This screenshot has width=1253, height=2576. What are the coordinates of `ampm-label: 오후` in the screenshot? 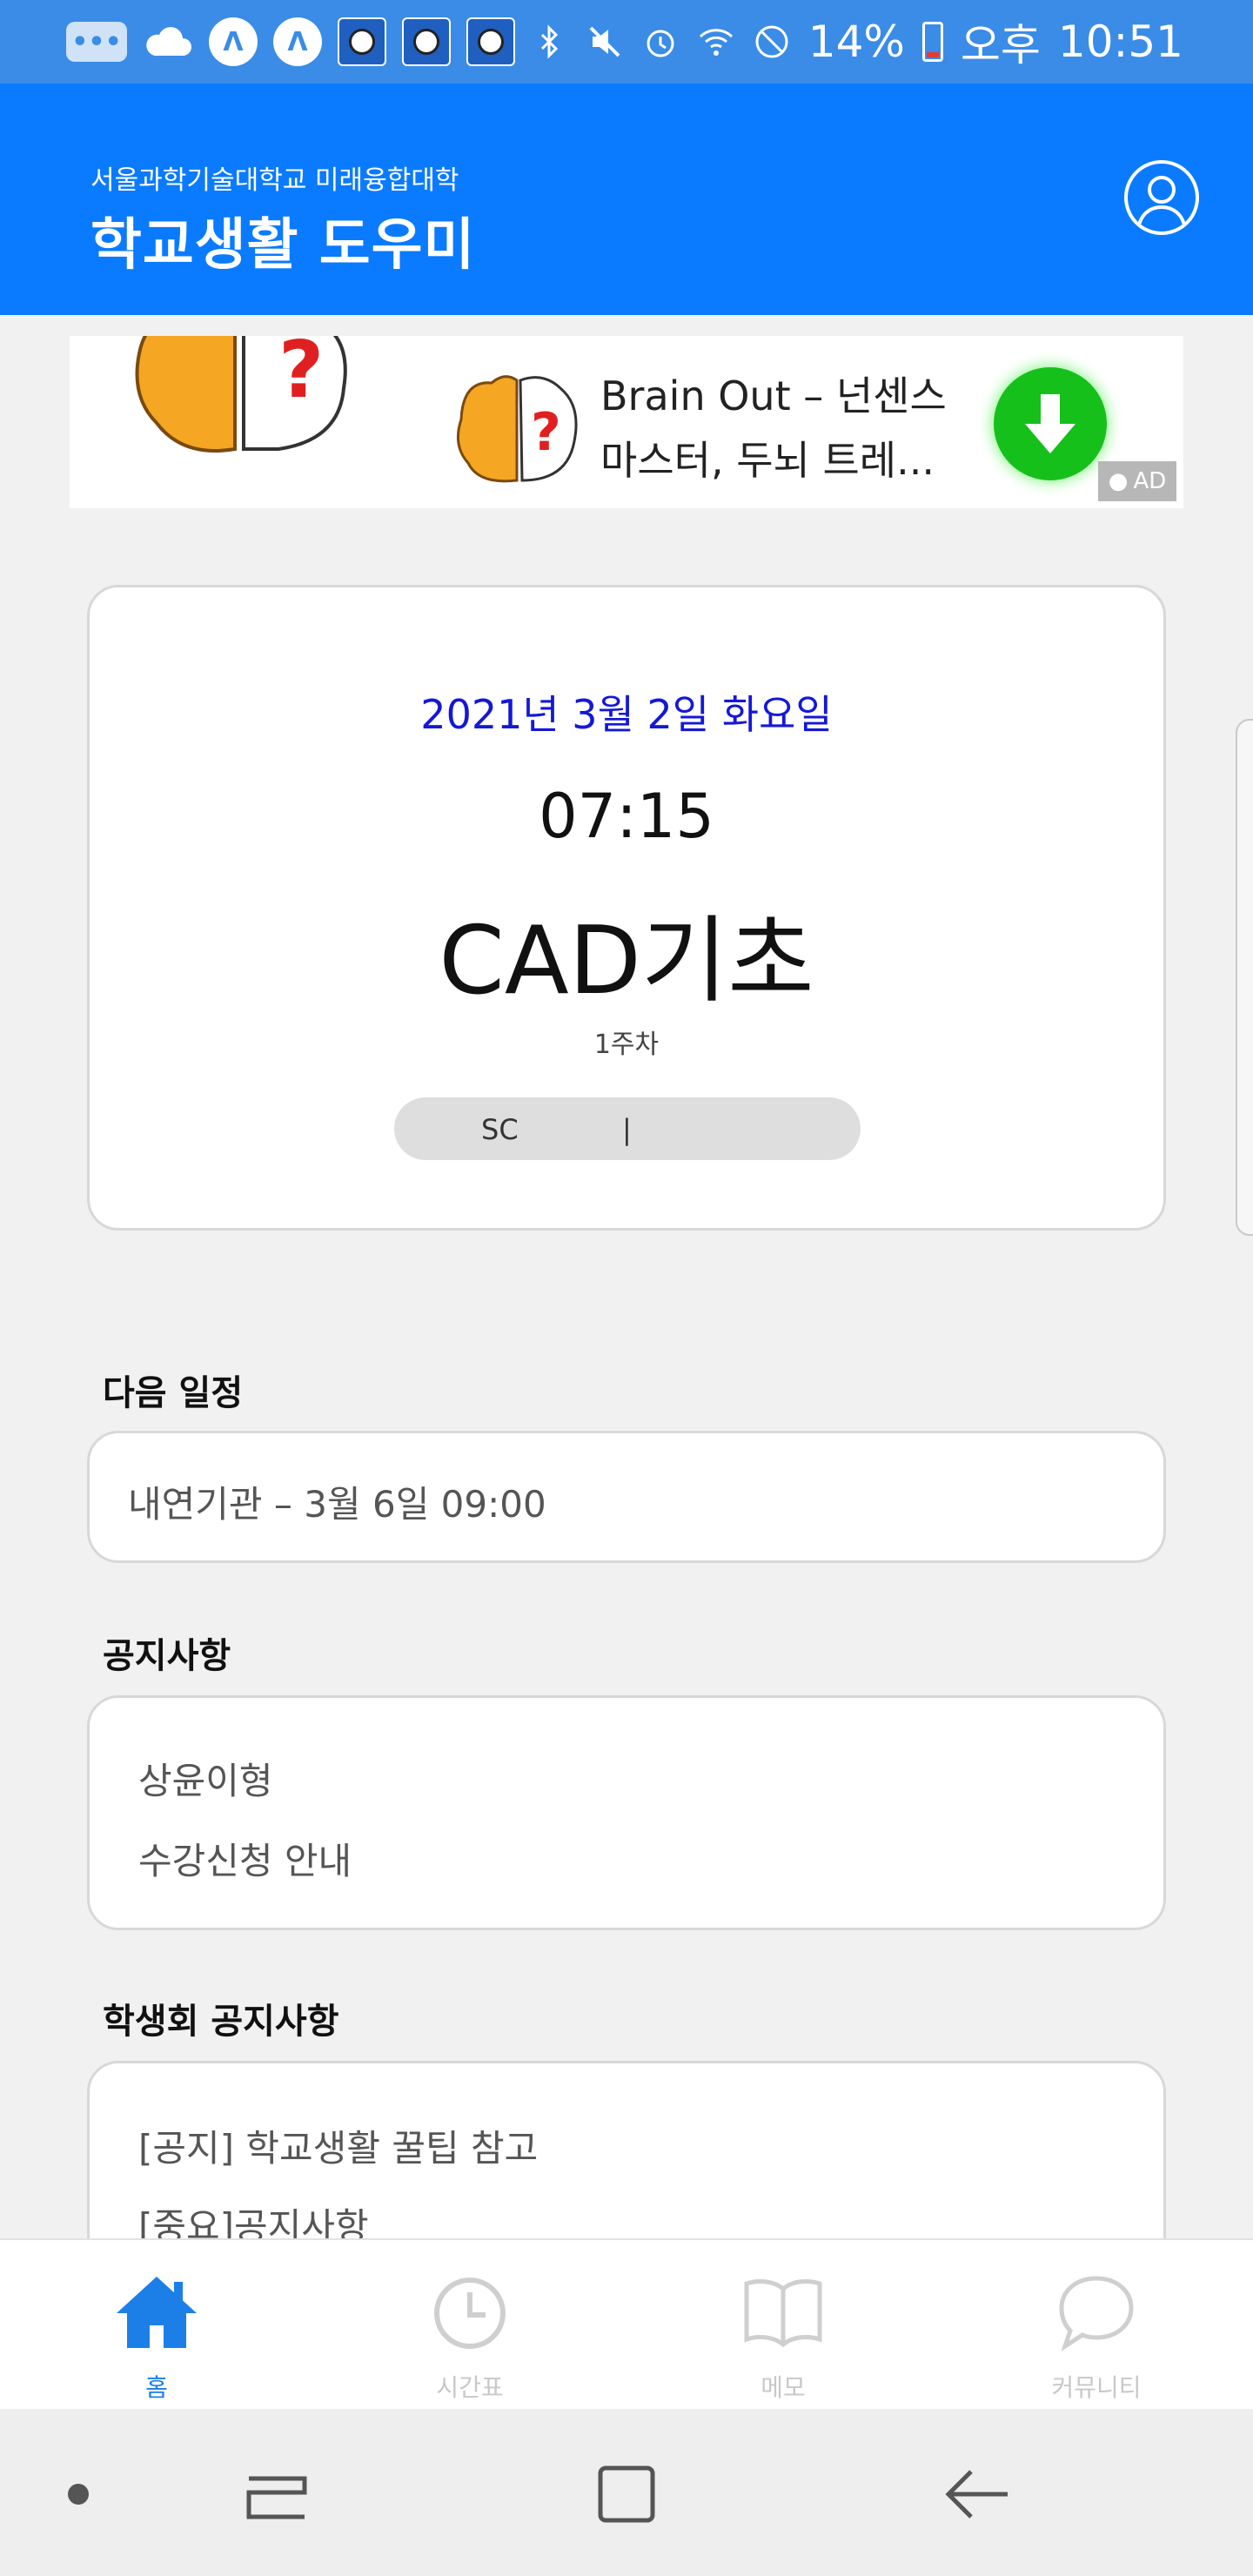 It's located at (1001, 45).